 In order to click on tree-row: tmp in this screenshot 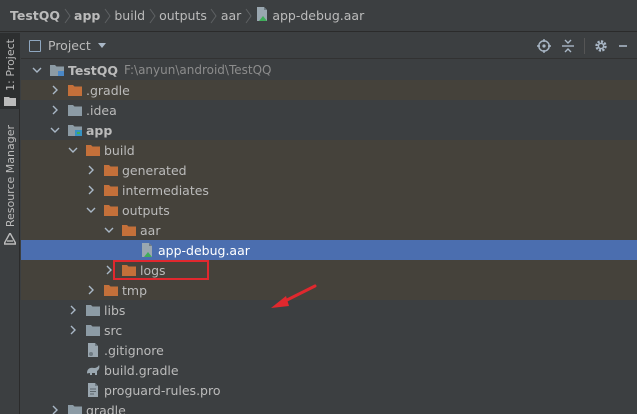, I will do `click(329, 290)`.